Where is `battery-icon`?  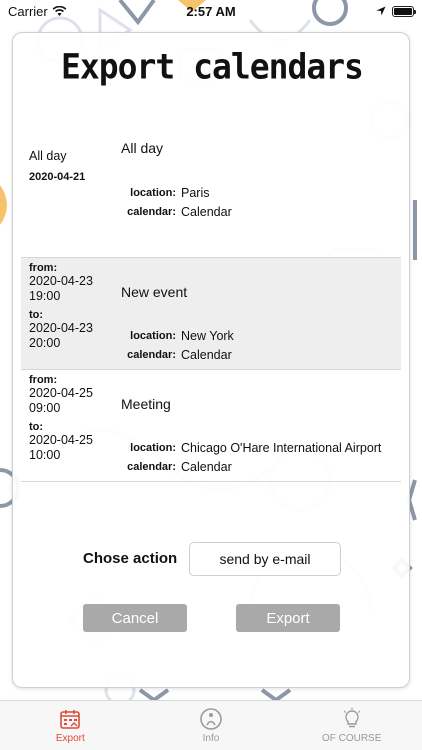 battery-icon is located at coordinates (404, 11).